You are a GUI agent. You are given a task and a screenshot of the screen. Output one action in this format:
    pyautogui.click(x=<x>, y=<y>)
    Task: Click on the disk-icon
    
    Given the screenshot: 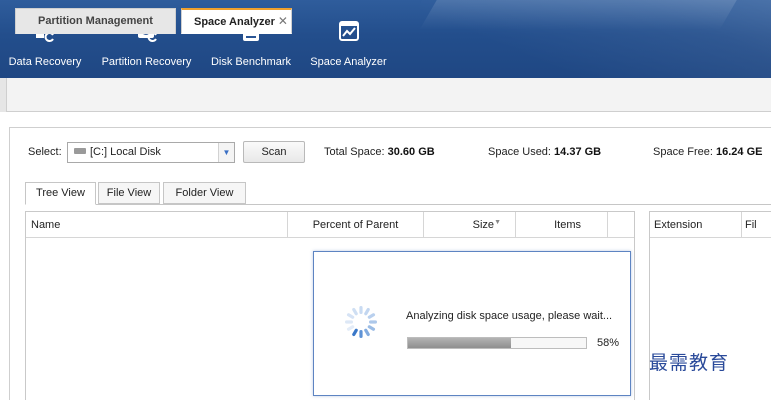 What is the action you would take?
    pyautogui.click(x=80, y=151)
    